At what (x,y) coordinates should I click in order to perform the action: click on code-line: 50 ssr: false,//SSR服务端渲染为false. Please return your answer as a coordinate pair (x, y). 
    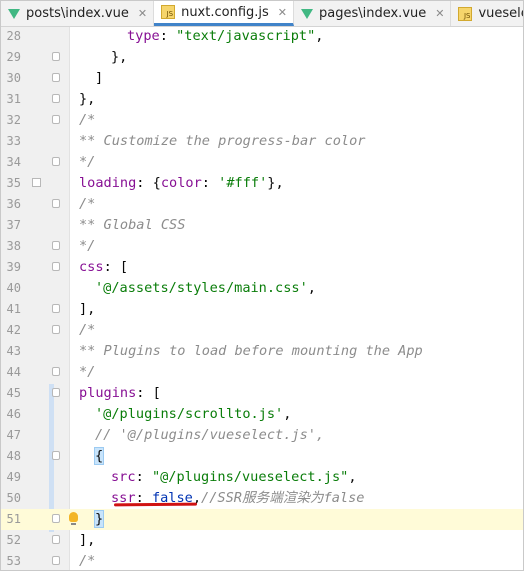
    Looking at the image, I should click on (262, 498).